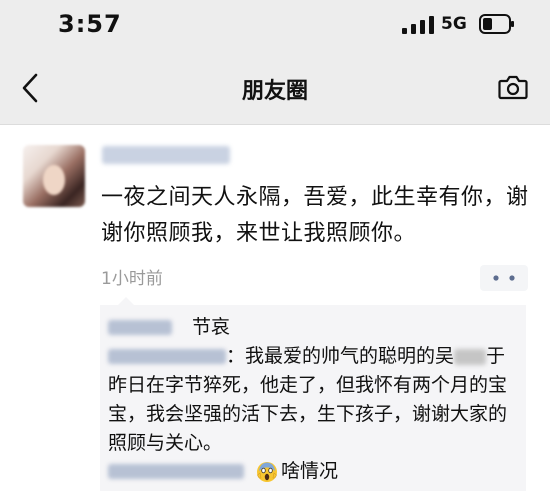 The height and width of the screenshot is (491, 550). What do you see at coordinates (310, 471) in the screenshot?
I see `comment-text: 啥情况` at bounding box center [310, 471].